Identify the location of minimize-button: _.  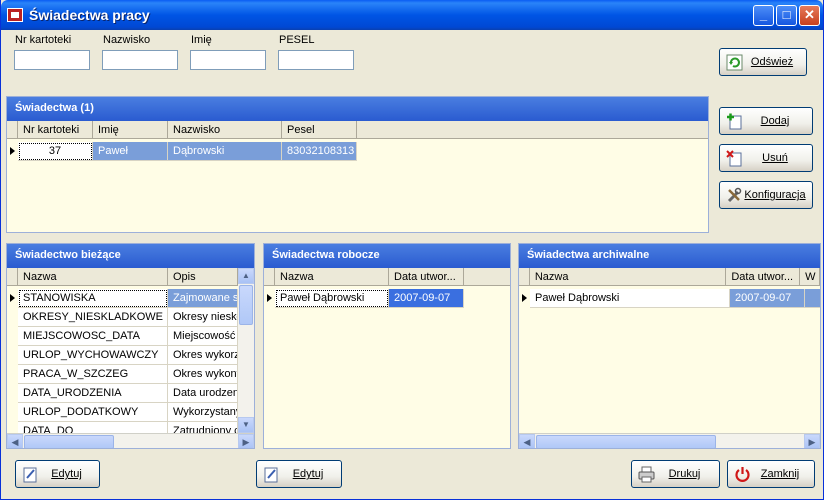
(763, 15).